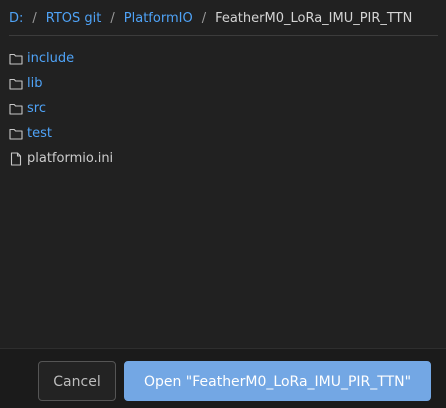  I want to click on list-item-test: test, so click(223, 133).